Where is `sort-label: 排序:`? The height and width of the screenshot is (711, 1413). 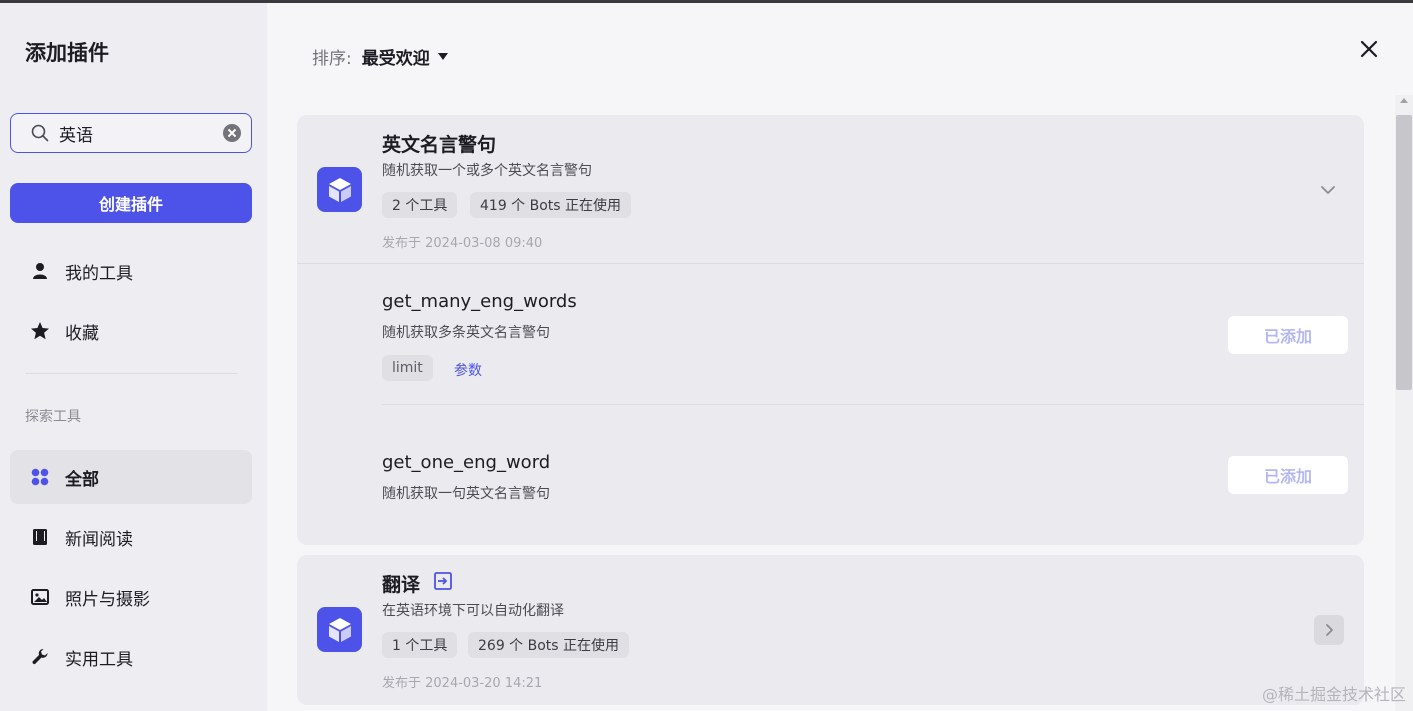
sort-label: 排序: is located at coordinates (332, 59).